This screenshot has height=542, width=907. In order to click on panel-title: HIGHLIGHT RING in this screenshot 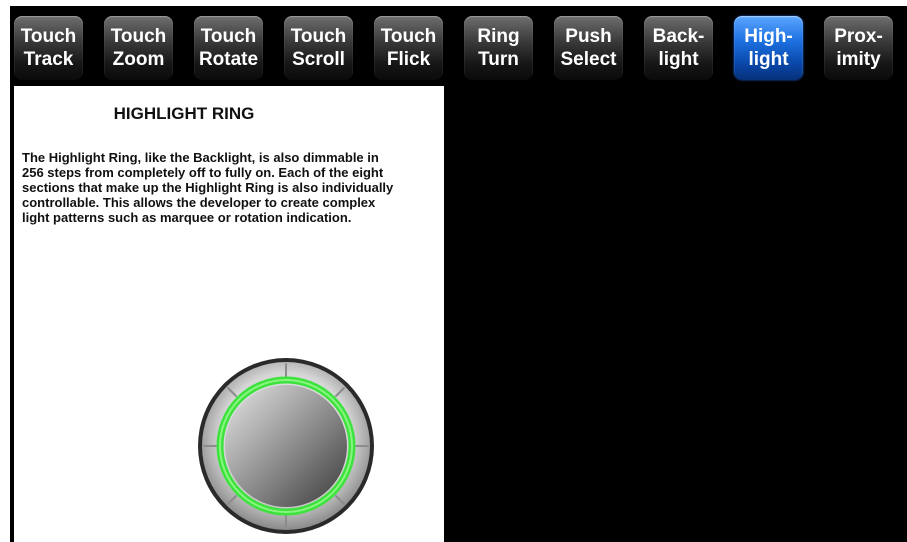, I will do `click(184, 113)`.